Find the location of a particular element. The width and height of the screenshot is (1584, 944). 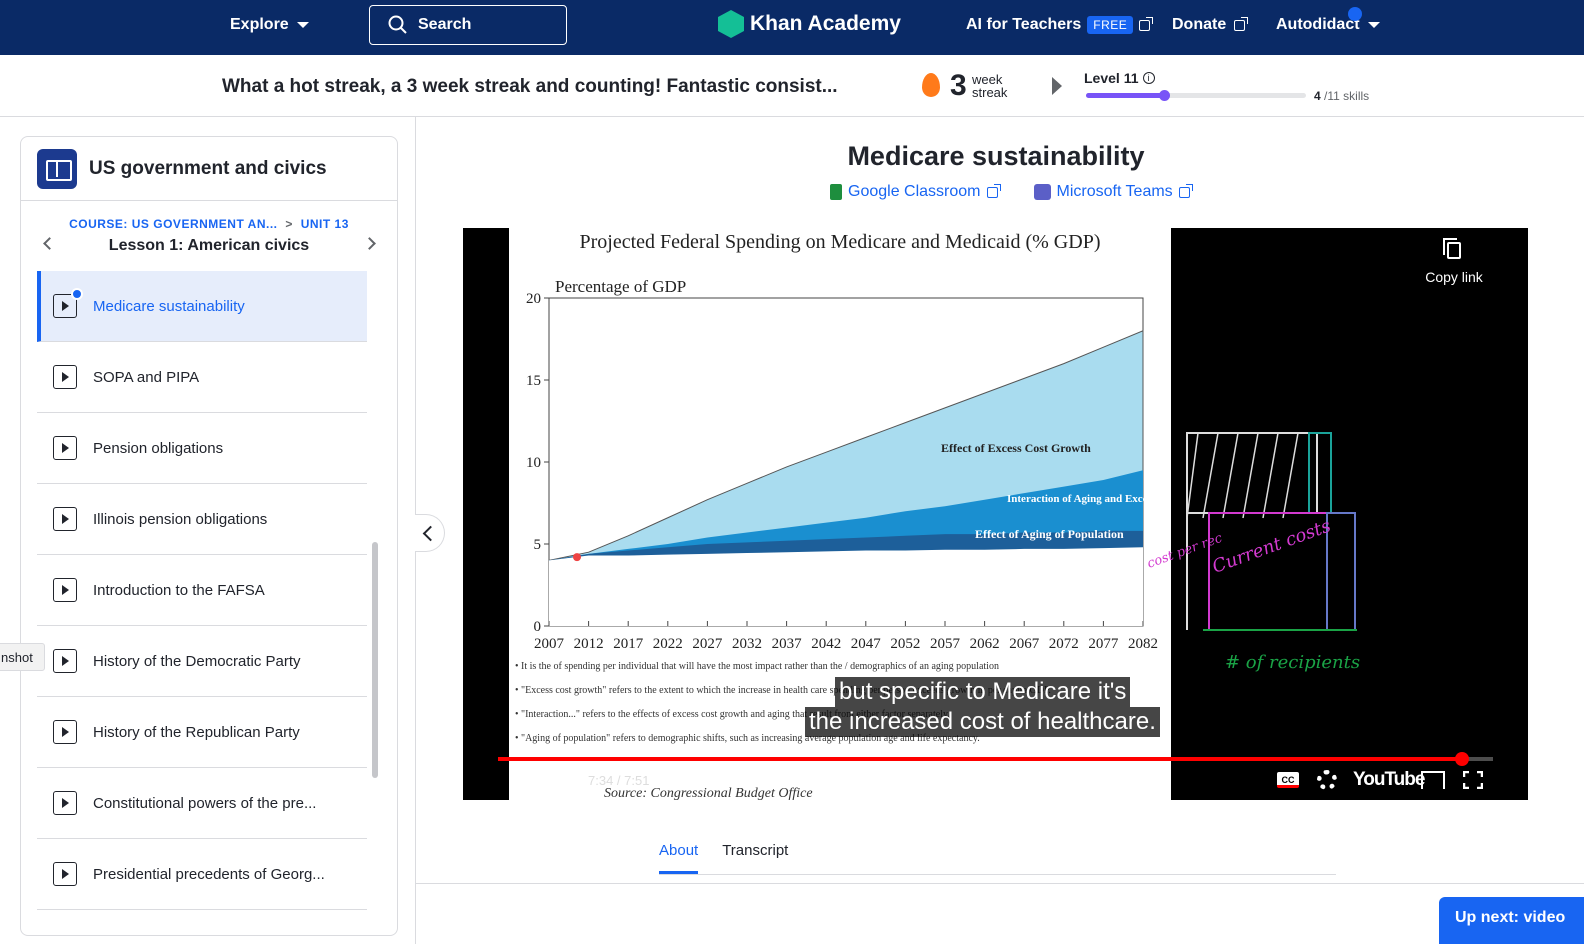

lesson-item: History of the Democratic Party is located at coordinates (202, 661).